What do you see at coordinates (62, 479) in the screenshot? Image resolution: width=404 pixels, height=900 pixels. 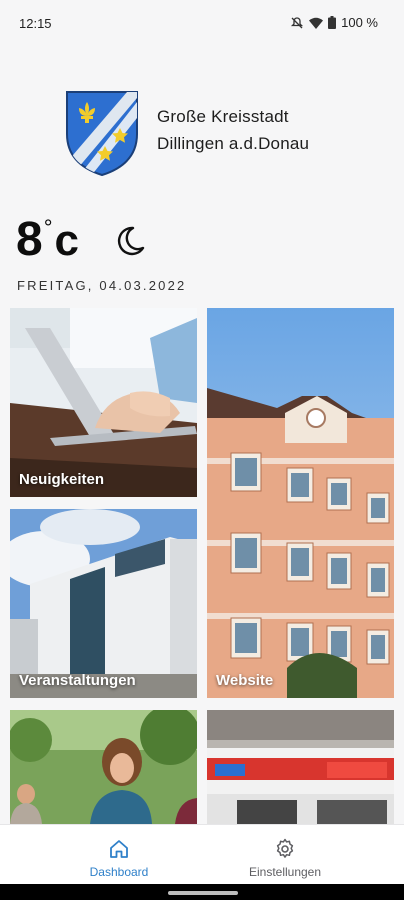 I see `tile-news-label: Neuigkeiten` at bounding box center [62, 479].